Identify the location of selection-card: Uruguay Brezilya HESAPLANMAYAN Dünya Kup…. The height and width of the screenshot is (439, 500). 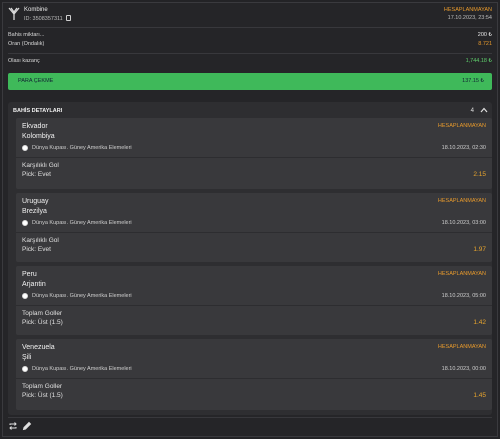
(254, 227).